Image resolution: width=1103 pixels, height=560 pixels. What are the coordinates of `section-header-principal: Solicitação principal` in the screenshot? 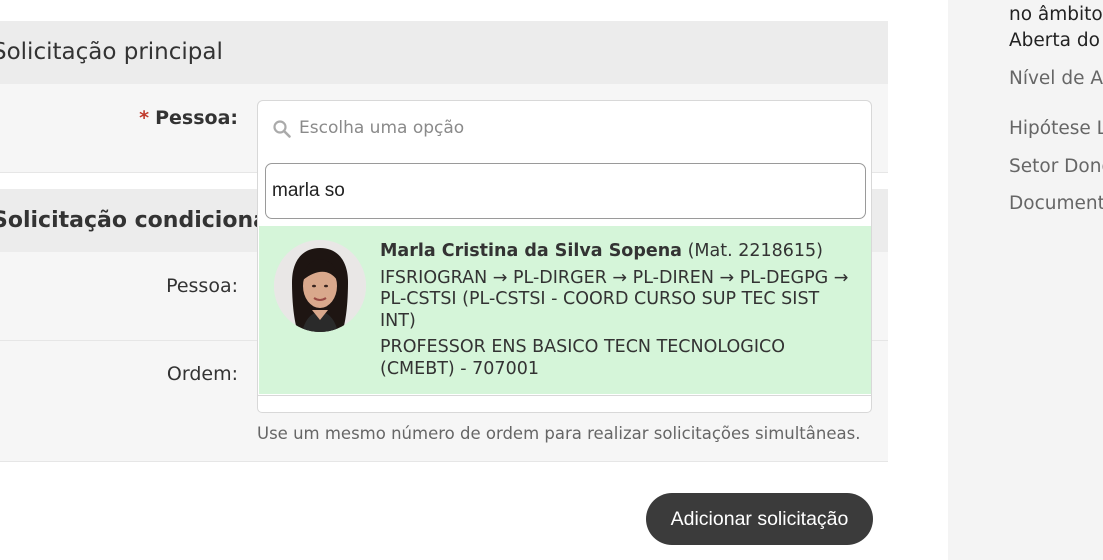 It's located at (444, 52).